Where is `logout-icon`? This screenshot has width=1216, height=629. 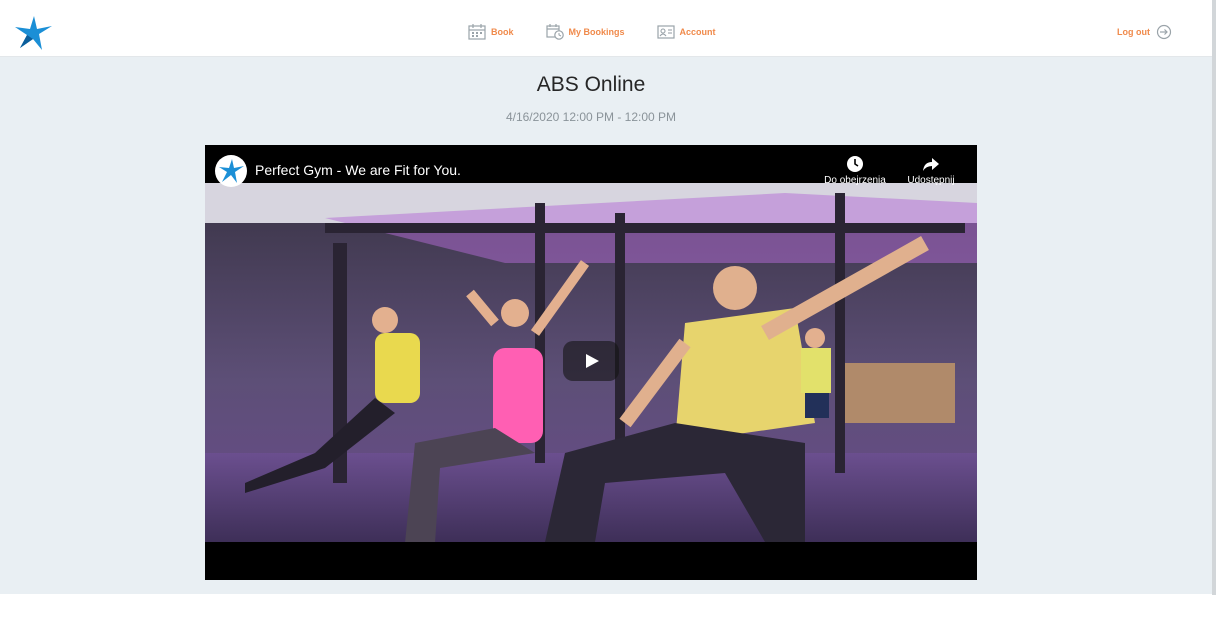 logout-icon is located at coordinates (1164, 32).